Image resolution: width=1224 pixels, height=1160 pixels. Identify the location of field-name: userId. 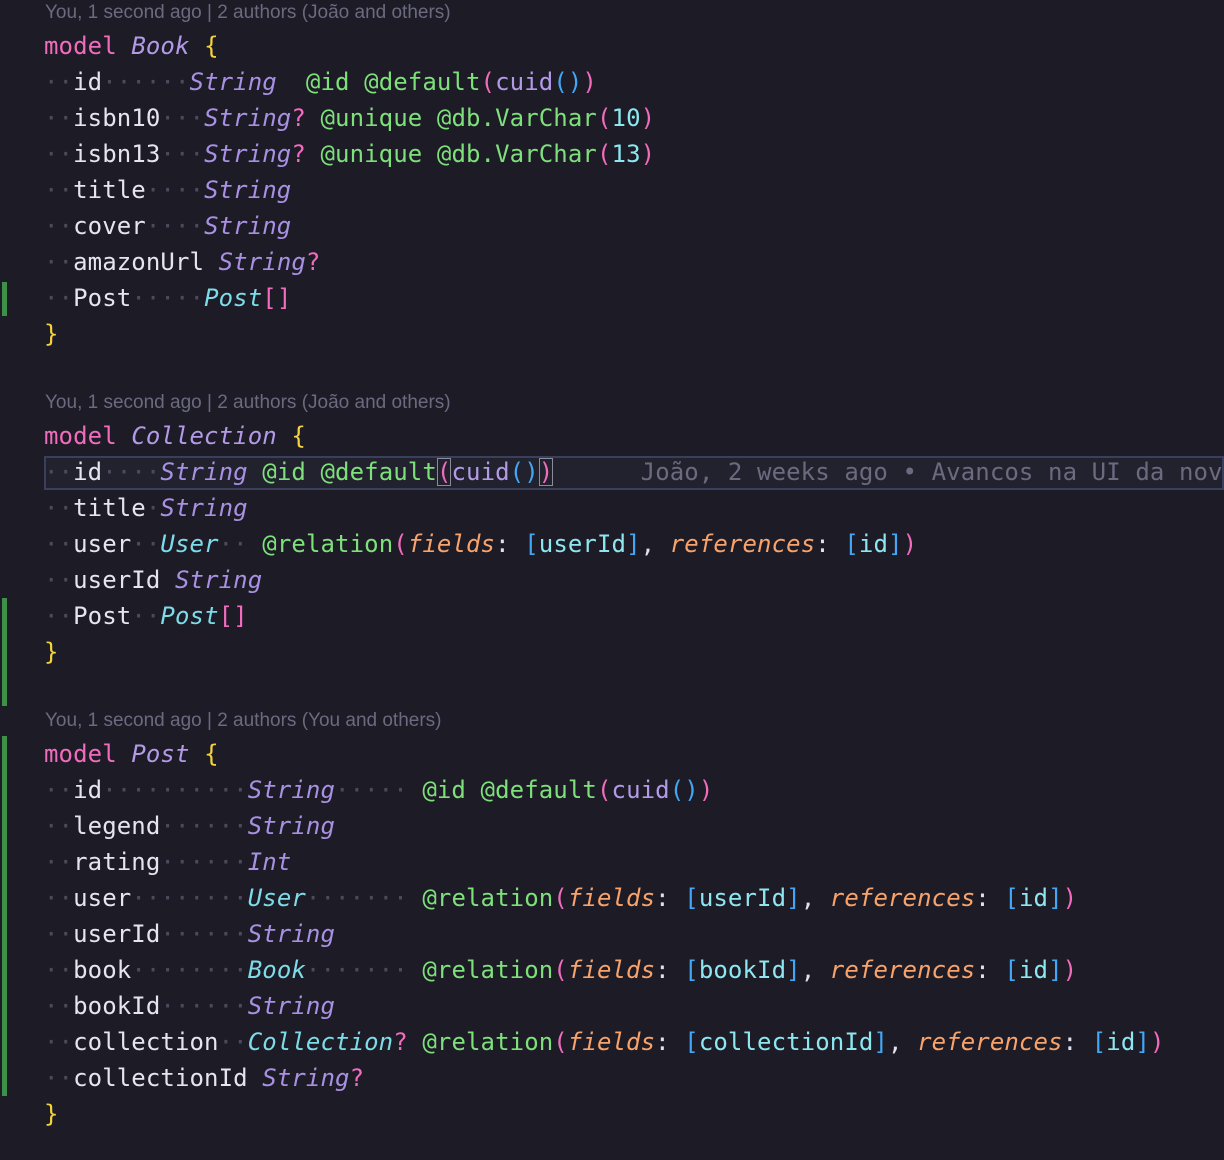
(117, 934).